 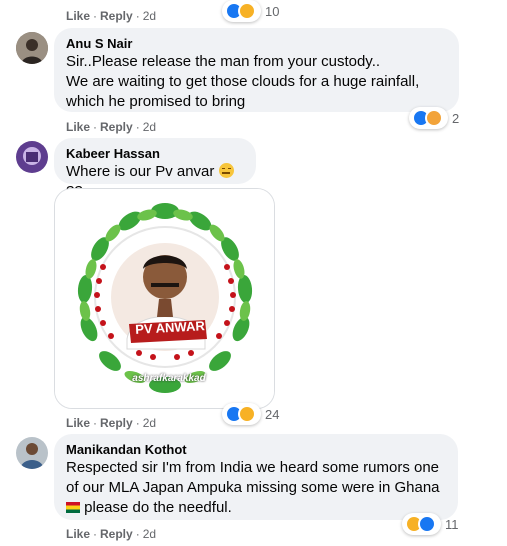 What do you see at coordinates (155, 154) in the screenshot?
I see `comment-author: Kabeer Hassan` at bounding box center [155, 154].